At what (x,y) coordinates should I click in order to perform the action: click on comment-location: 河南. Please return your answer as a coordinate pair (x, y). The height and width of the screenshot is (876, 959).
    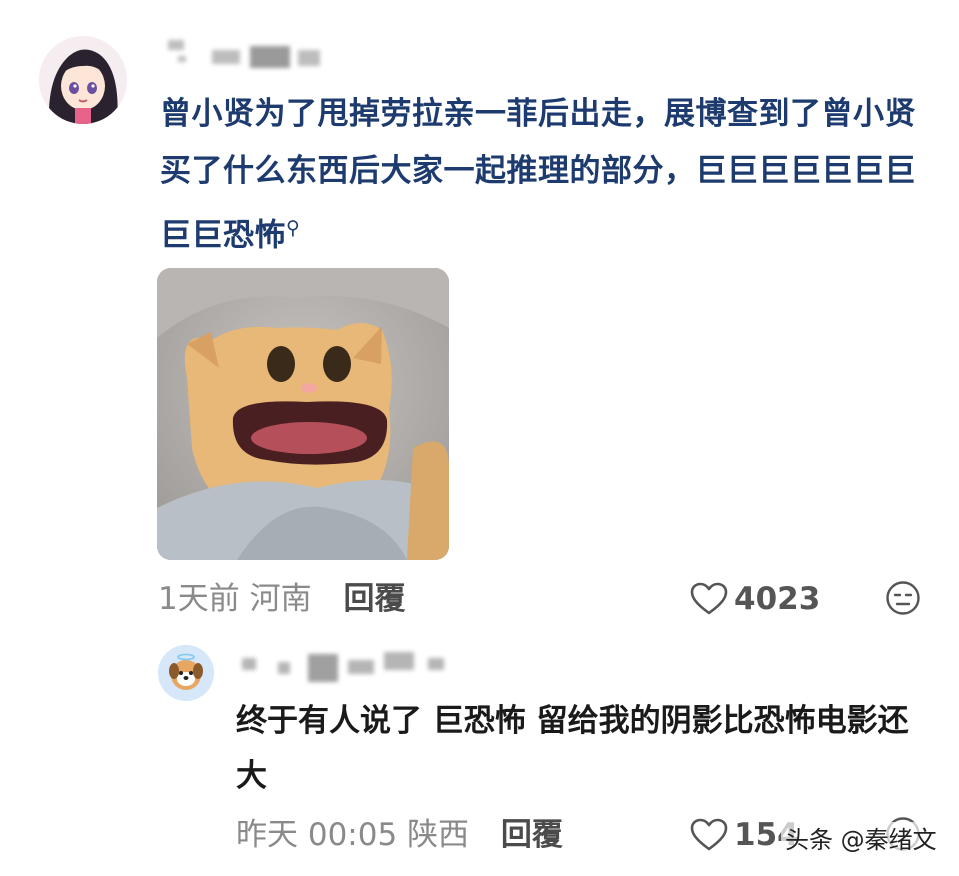
    Looking at the image, I should click on (280, 599).